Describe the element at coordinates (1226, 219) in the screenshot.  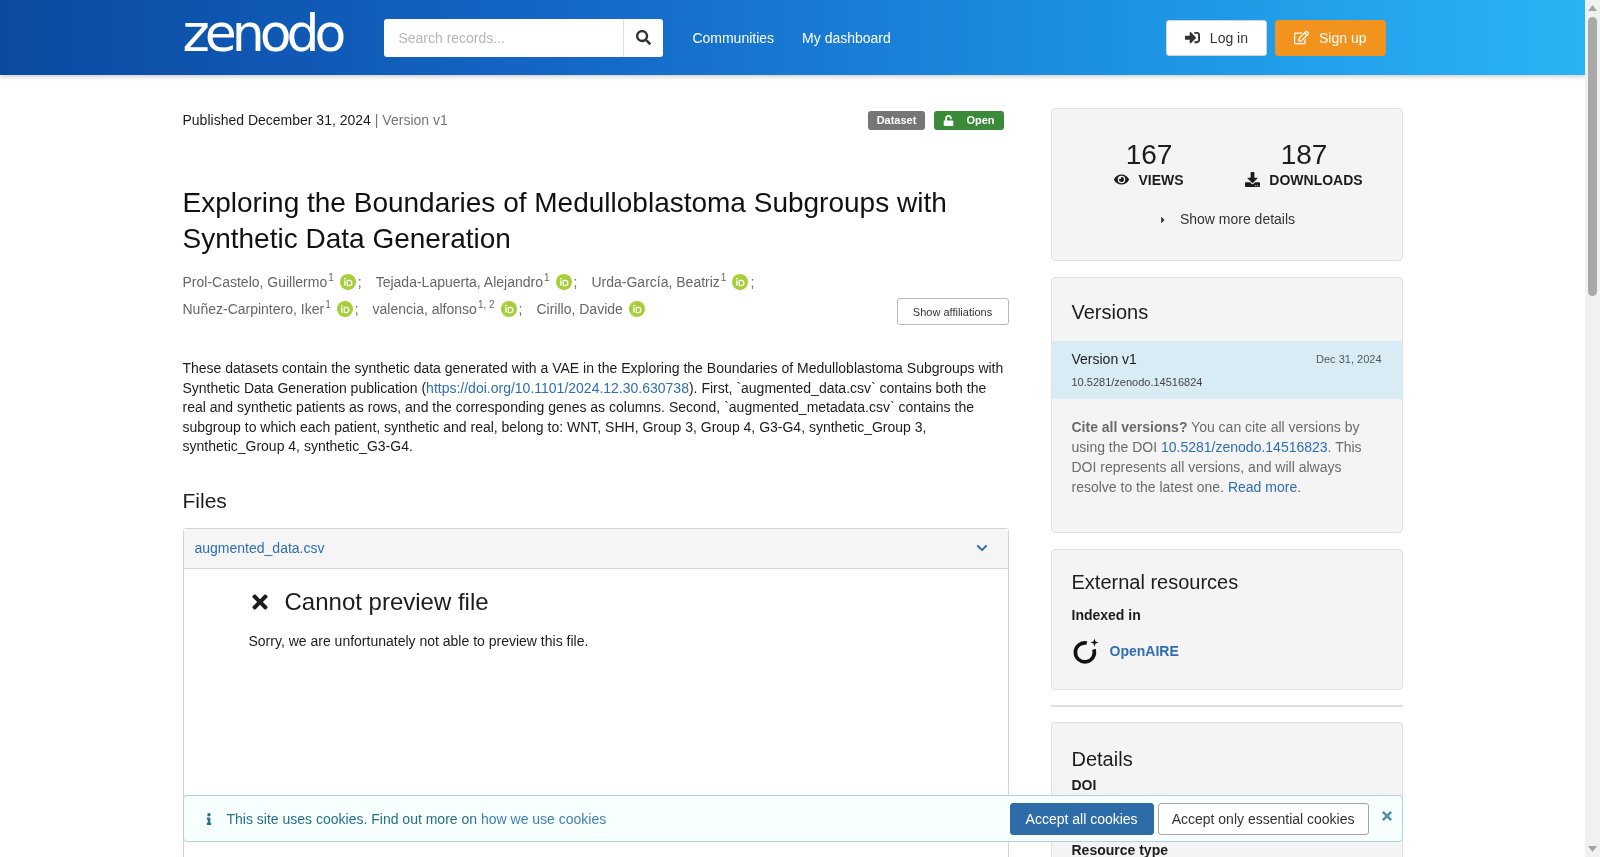
I see `show-more-details-toggle: Show more details` at that location.